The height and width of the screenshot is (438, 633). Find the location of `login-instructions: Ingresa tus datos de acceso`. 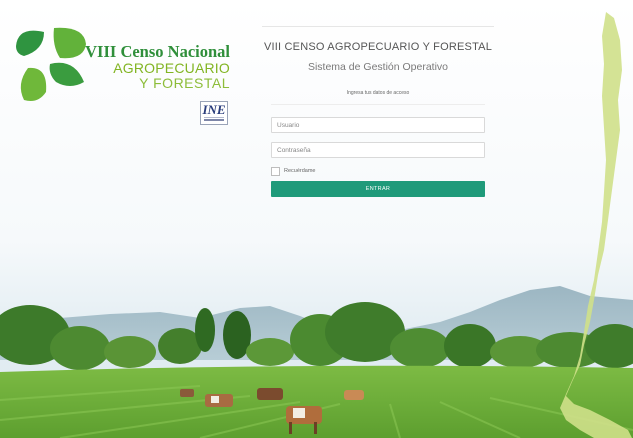

login-instructions: Ingresa tus datos de acceso is located at coordinates (378, 93).